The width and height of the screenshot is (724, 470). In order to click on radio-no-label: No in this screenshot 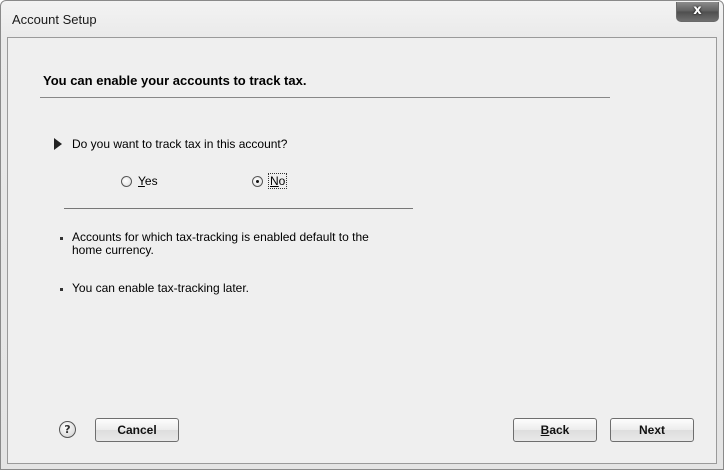, I will do `click(277, 181)`.